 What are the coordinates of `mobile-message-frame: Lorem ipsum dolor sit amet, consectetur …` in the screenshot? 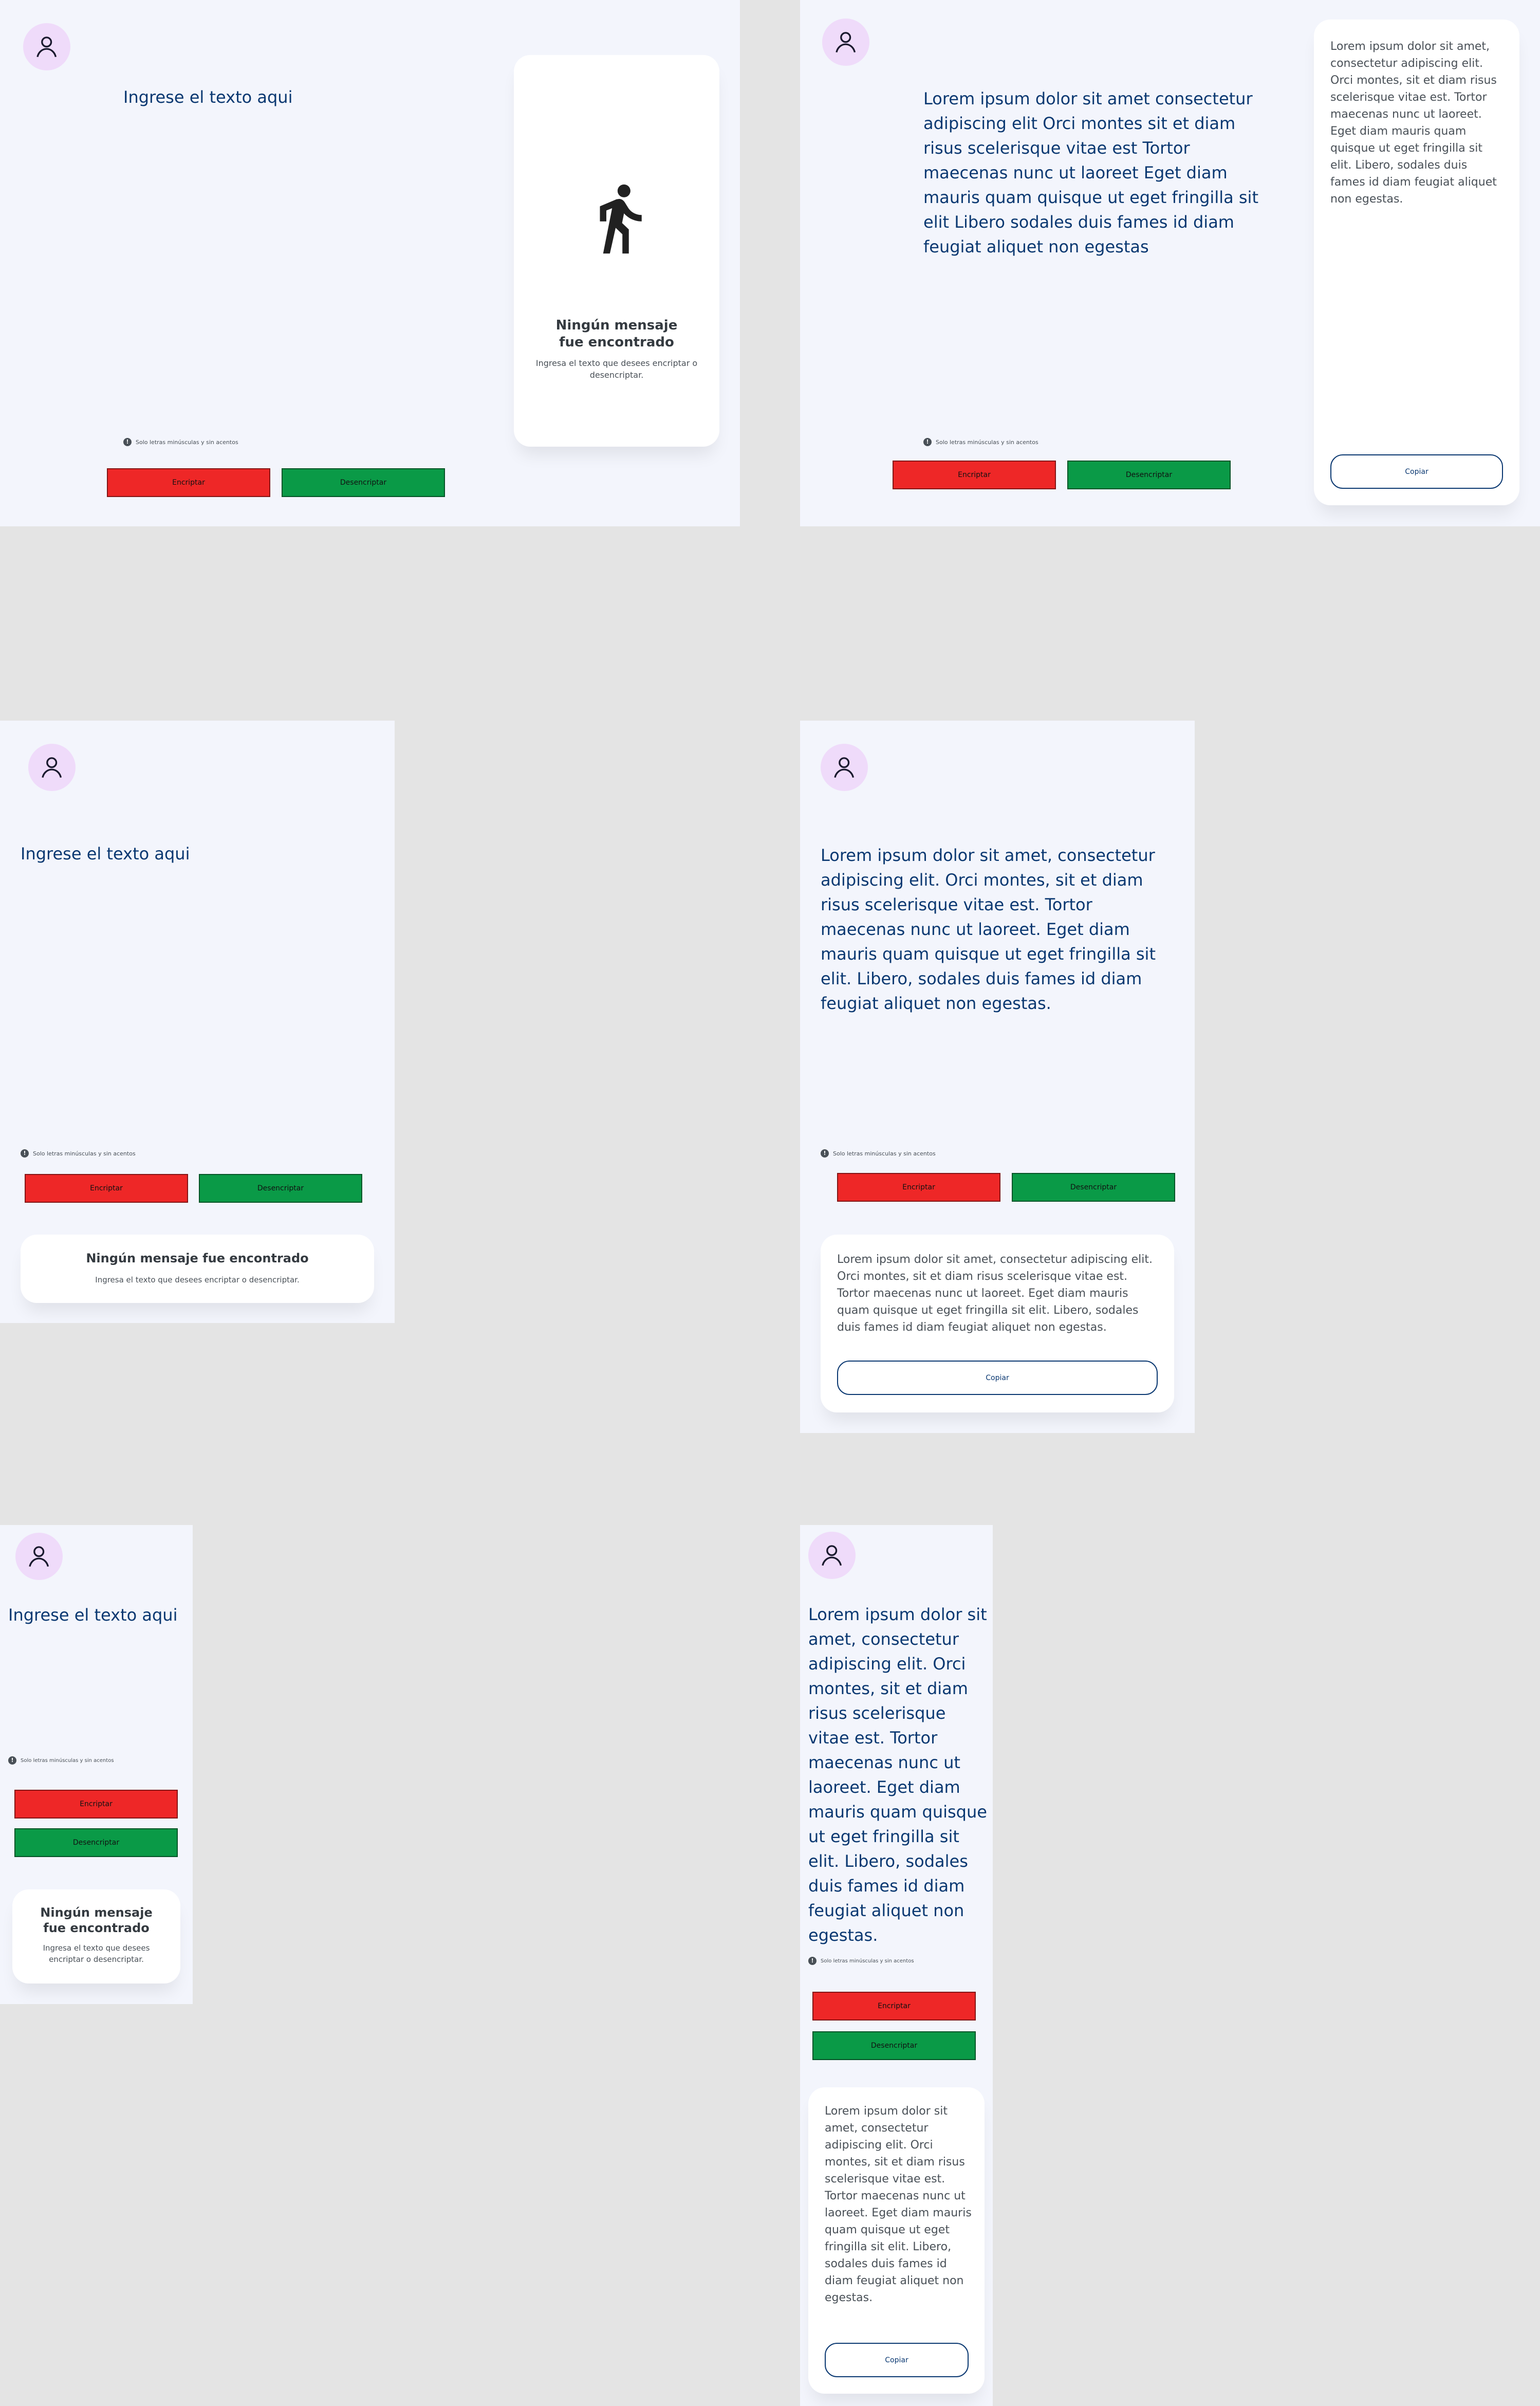 It's located at (896, 1966).